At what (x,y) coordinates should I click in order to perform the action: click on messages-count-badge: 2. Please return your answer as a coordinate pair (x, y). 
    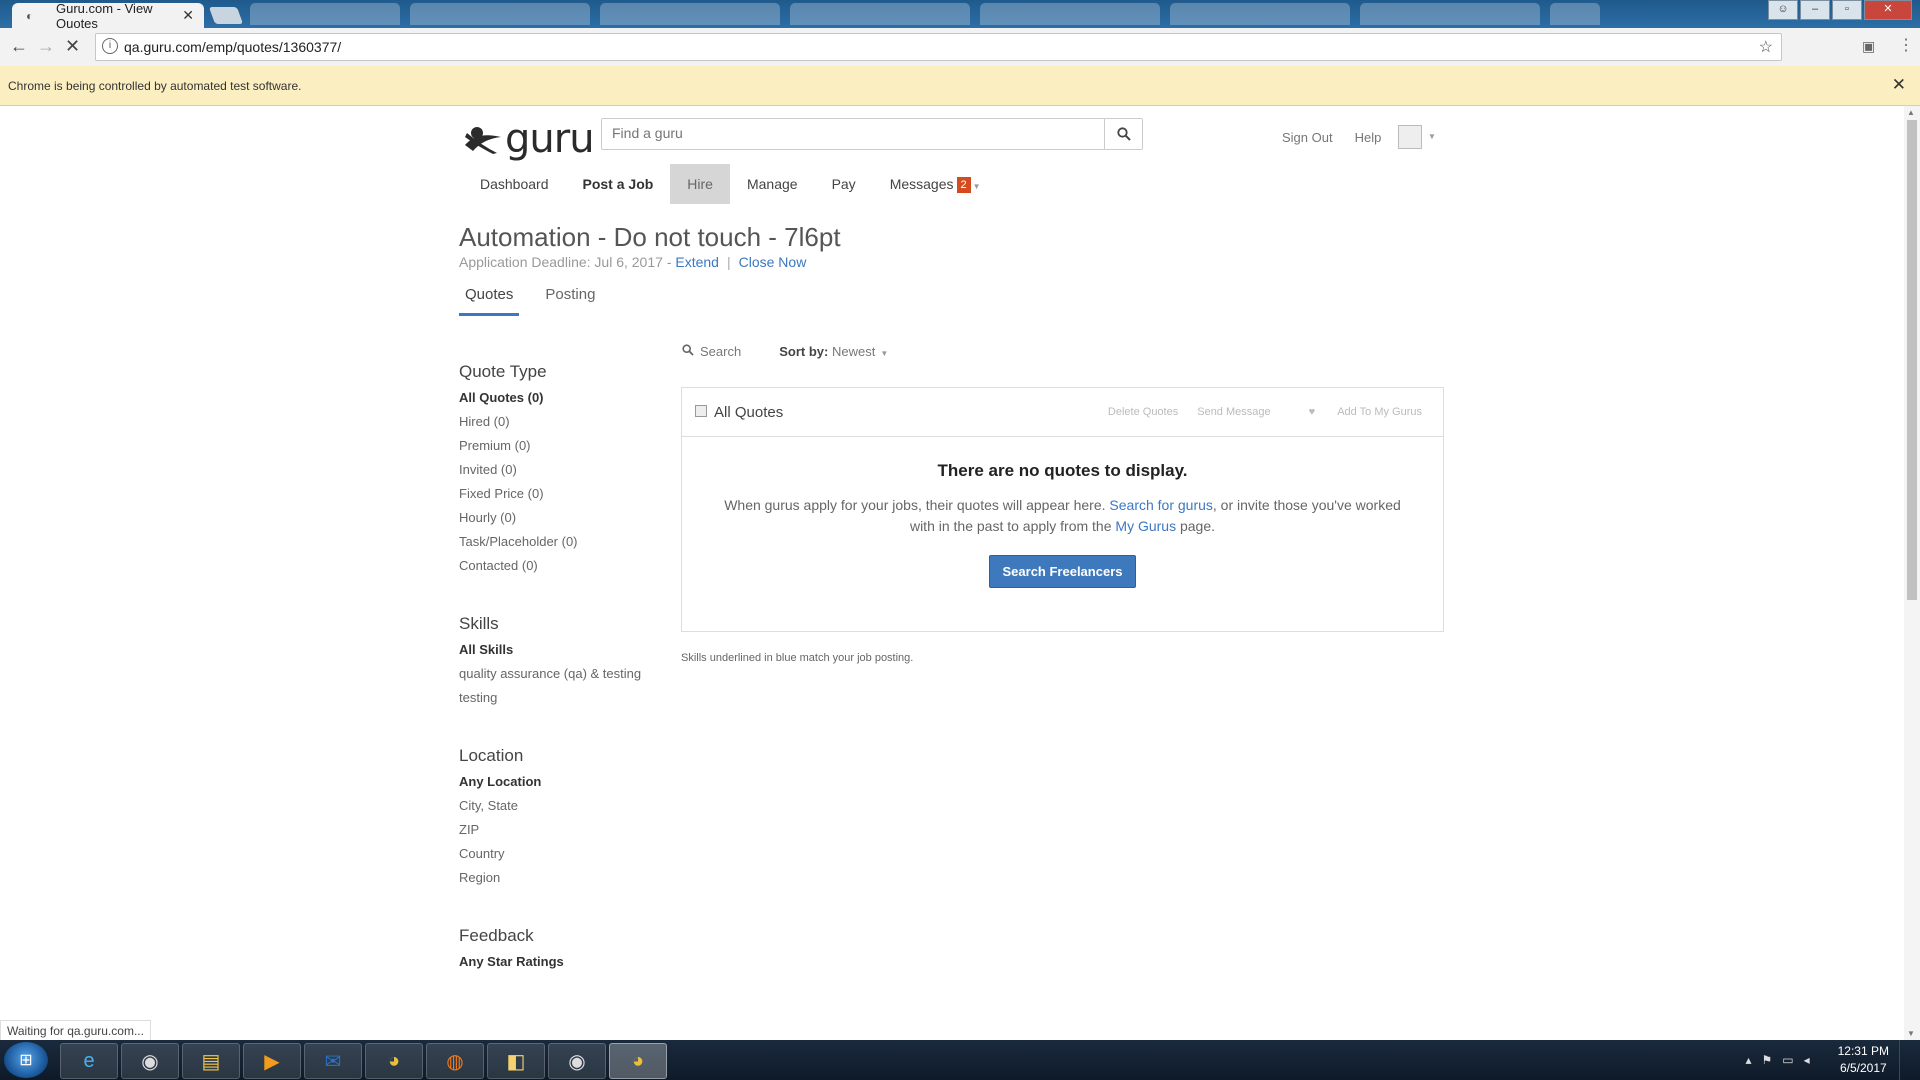
    Looking at the image, I should click on (963, 185).